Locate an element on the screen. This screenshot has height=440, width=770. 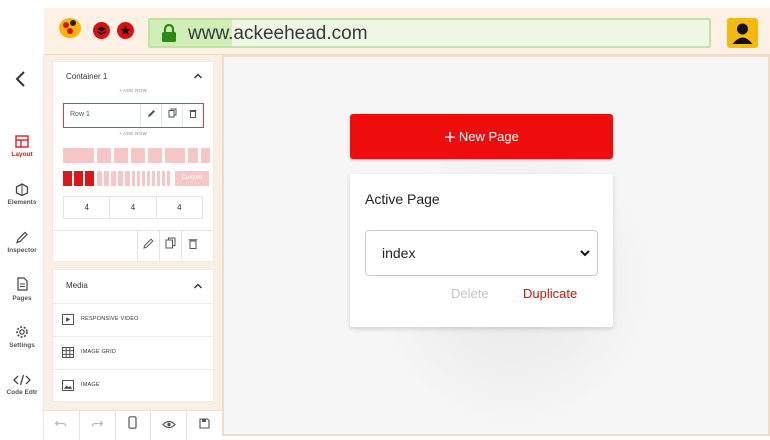
redo-icon is located at coordinates (97, 423).